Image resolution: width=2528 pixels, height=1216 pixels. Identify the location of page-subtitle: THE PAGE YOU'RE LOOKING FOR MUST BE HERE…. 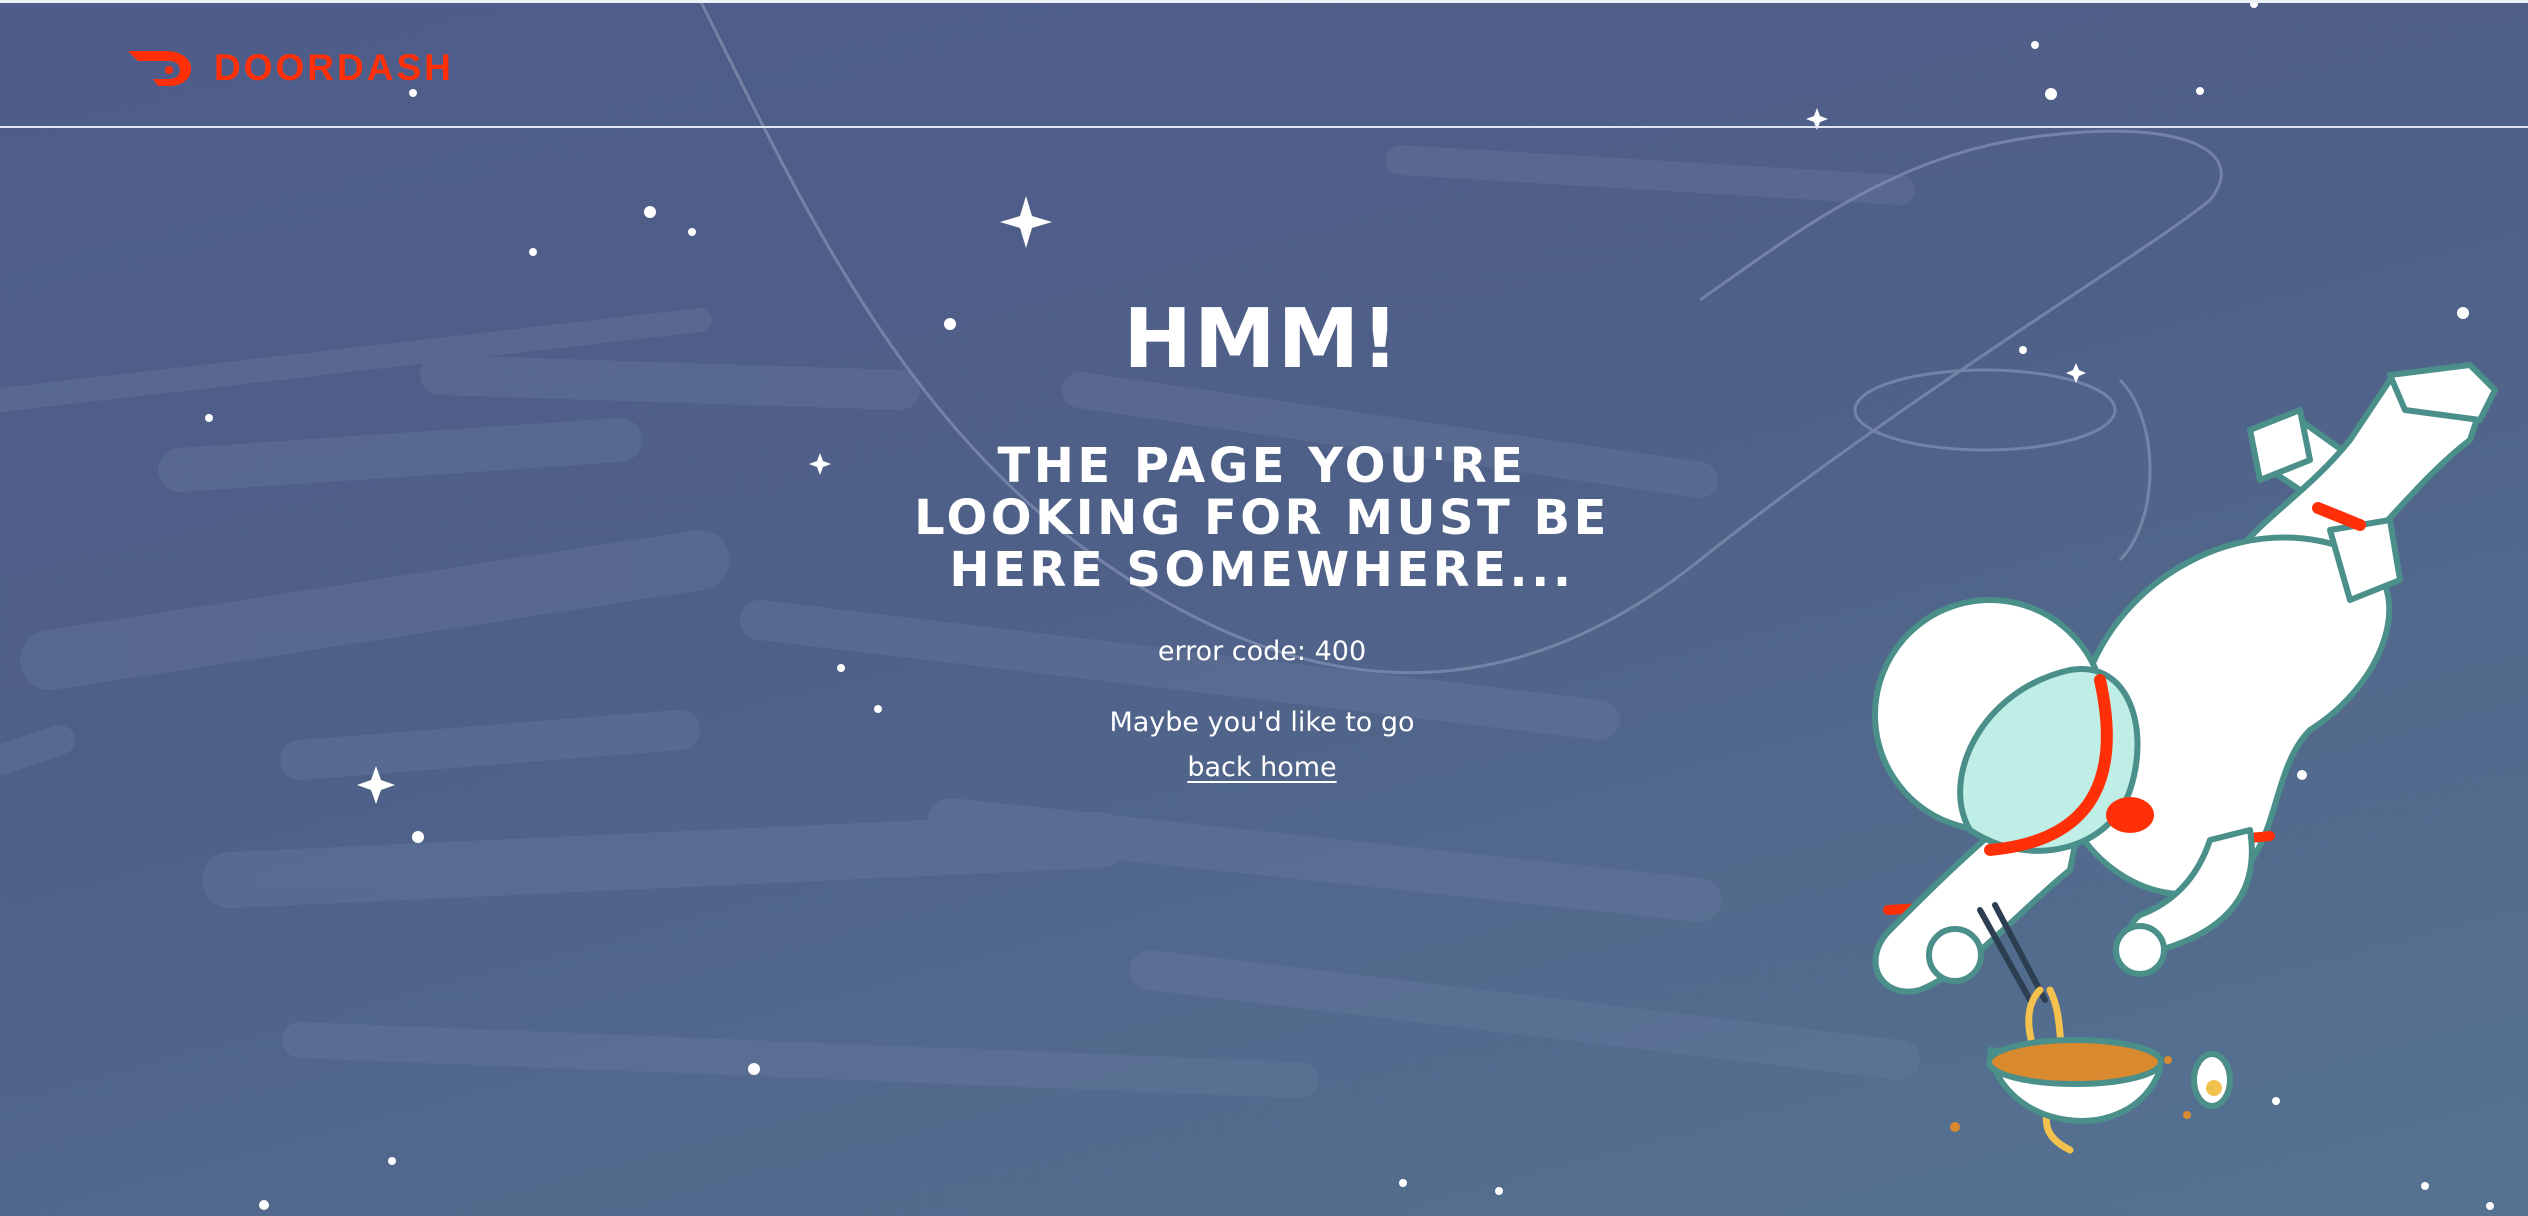
(1262, 518).